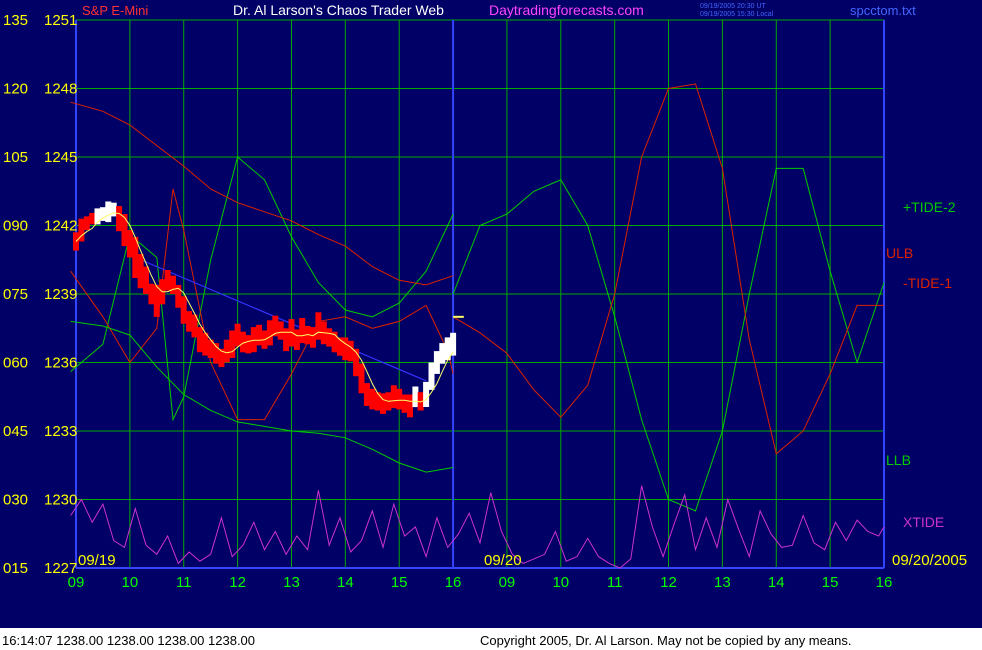  What do you see at coordinates (60, 431) in the screenshot?
I see `y-label-price: 1233` at bounding box center [60, 431].